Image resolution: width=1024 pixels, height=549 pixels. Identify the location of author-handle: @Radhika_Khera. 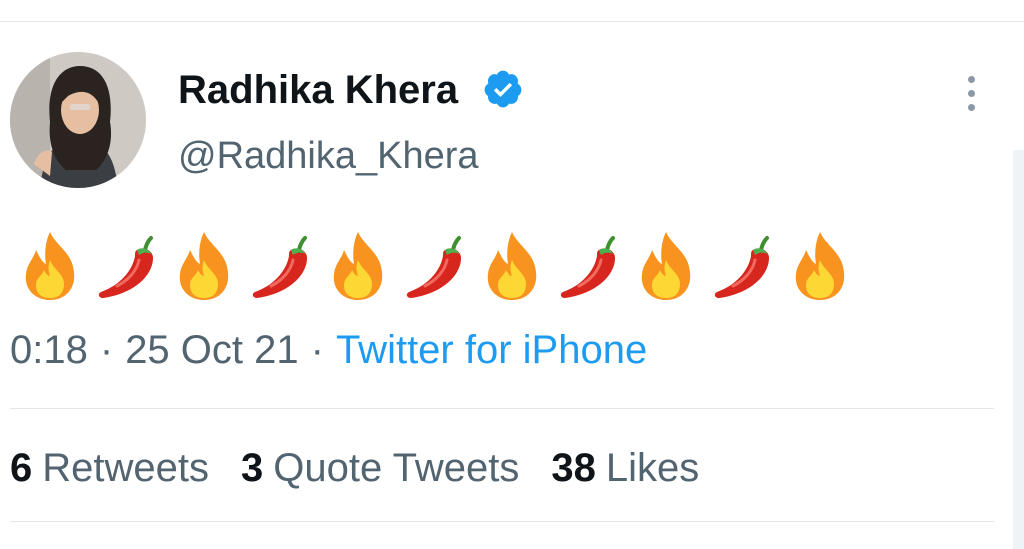
(328, 156).